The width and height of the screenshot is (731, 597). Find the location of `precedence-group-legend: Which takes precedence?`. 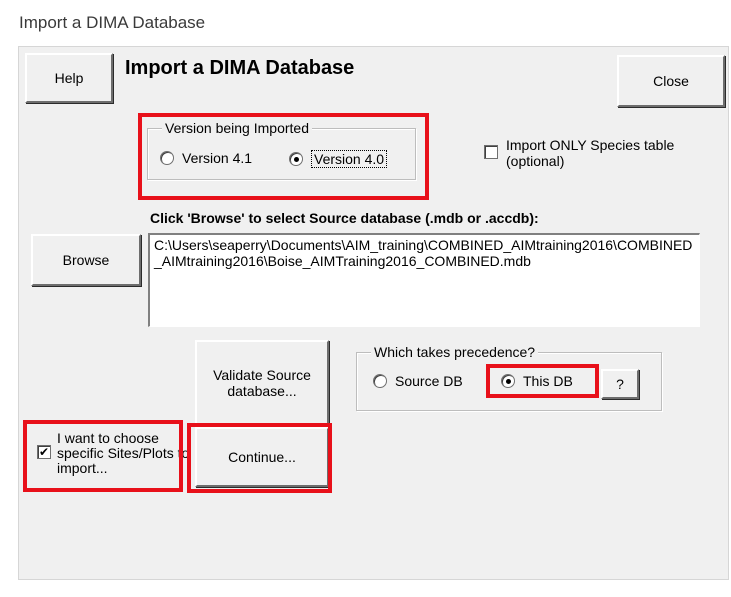

precedence-group-legend: Which takes precedence? is located at coordinates (455, 352).